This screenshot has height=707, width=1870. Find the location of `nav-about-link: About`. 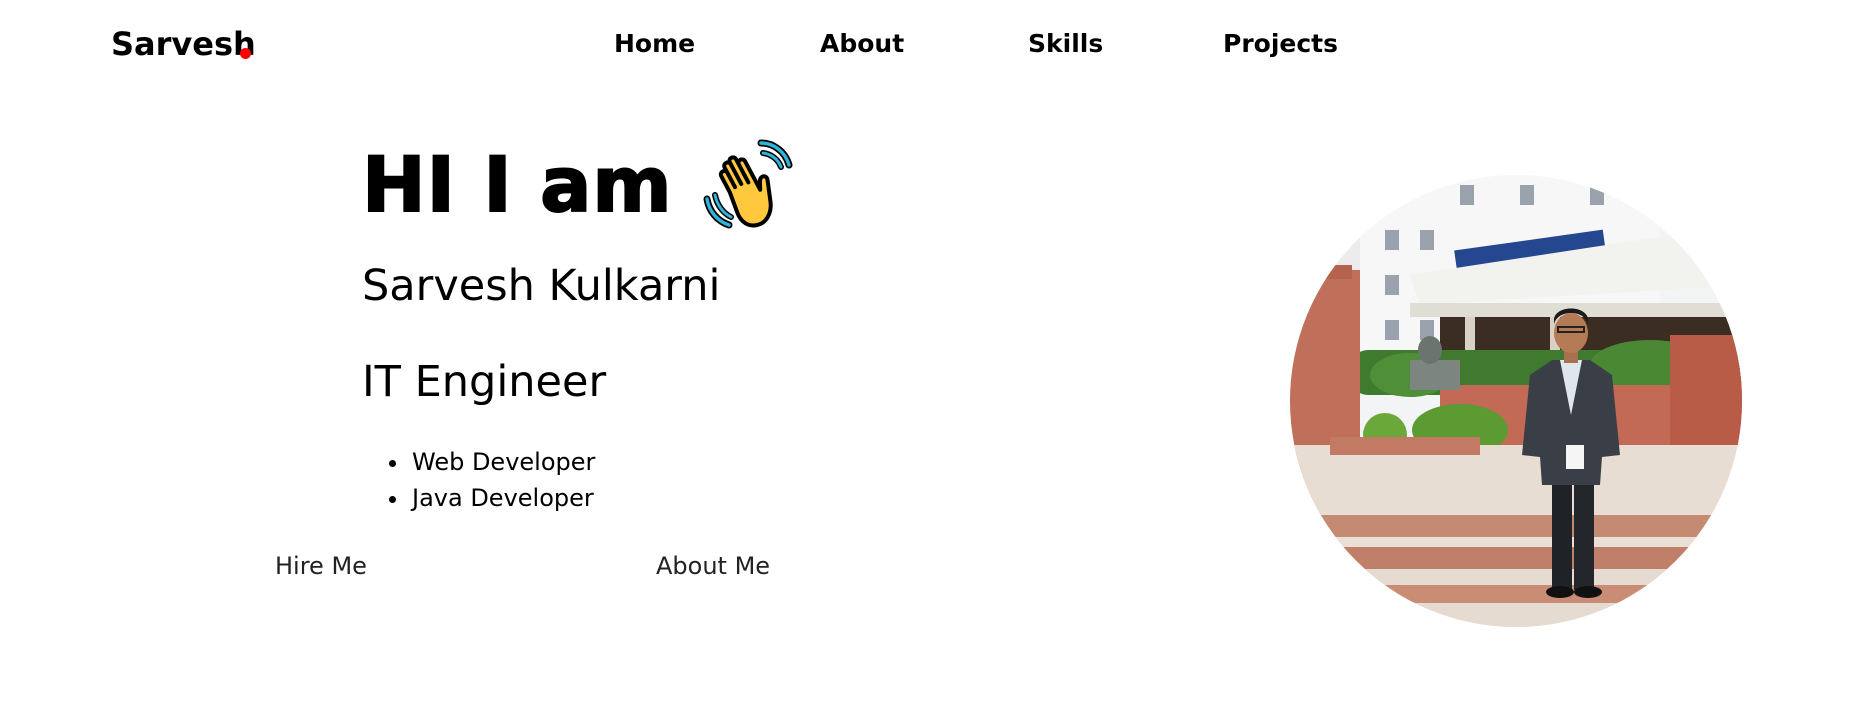

nav-about-link: About is located at coordinates (862, 44).